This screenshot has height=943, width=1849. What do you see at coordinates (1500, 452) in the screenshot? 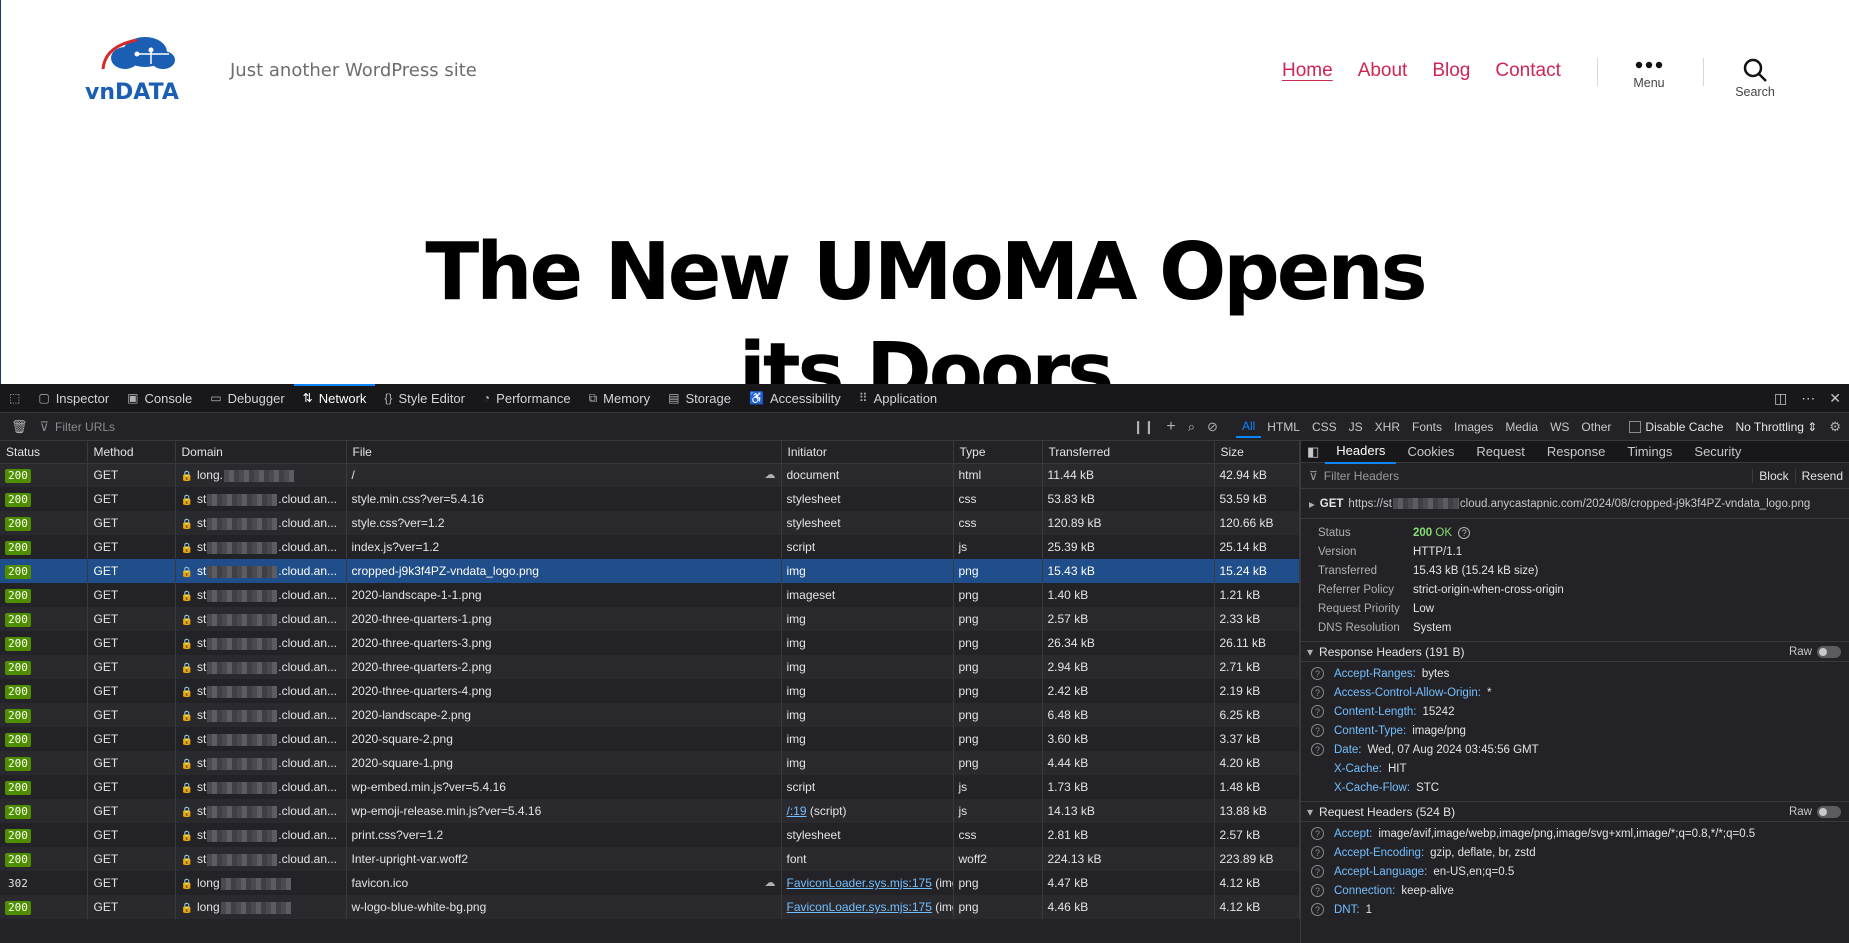
I see `tab-request: Request` at bounding box center [1500, 452].